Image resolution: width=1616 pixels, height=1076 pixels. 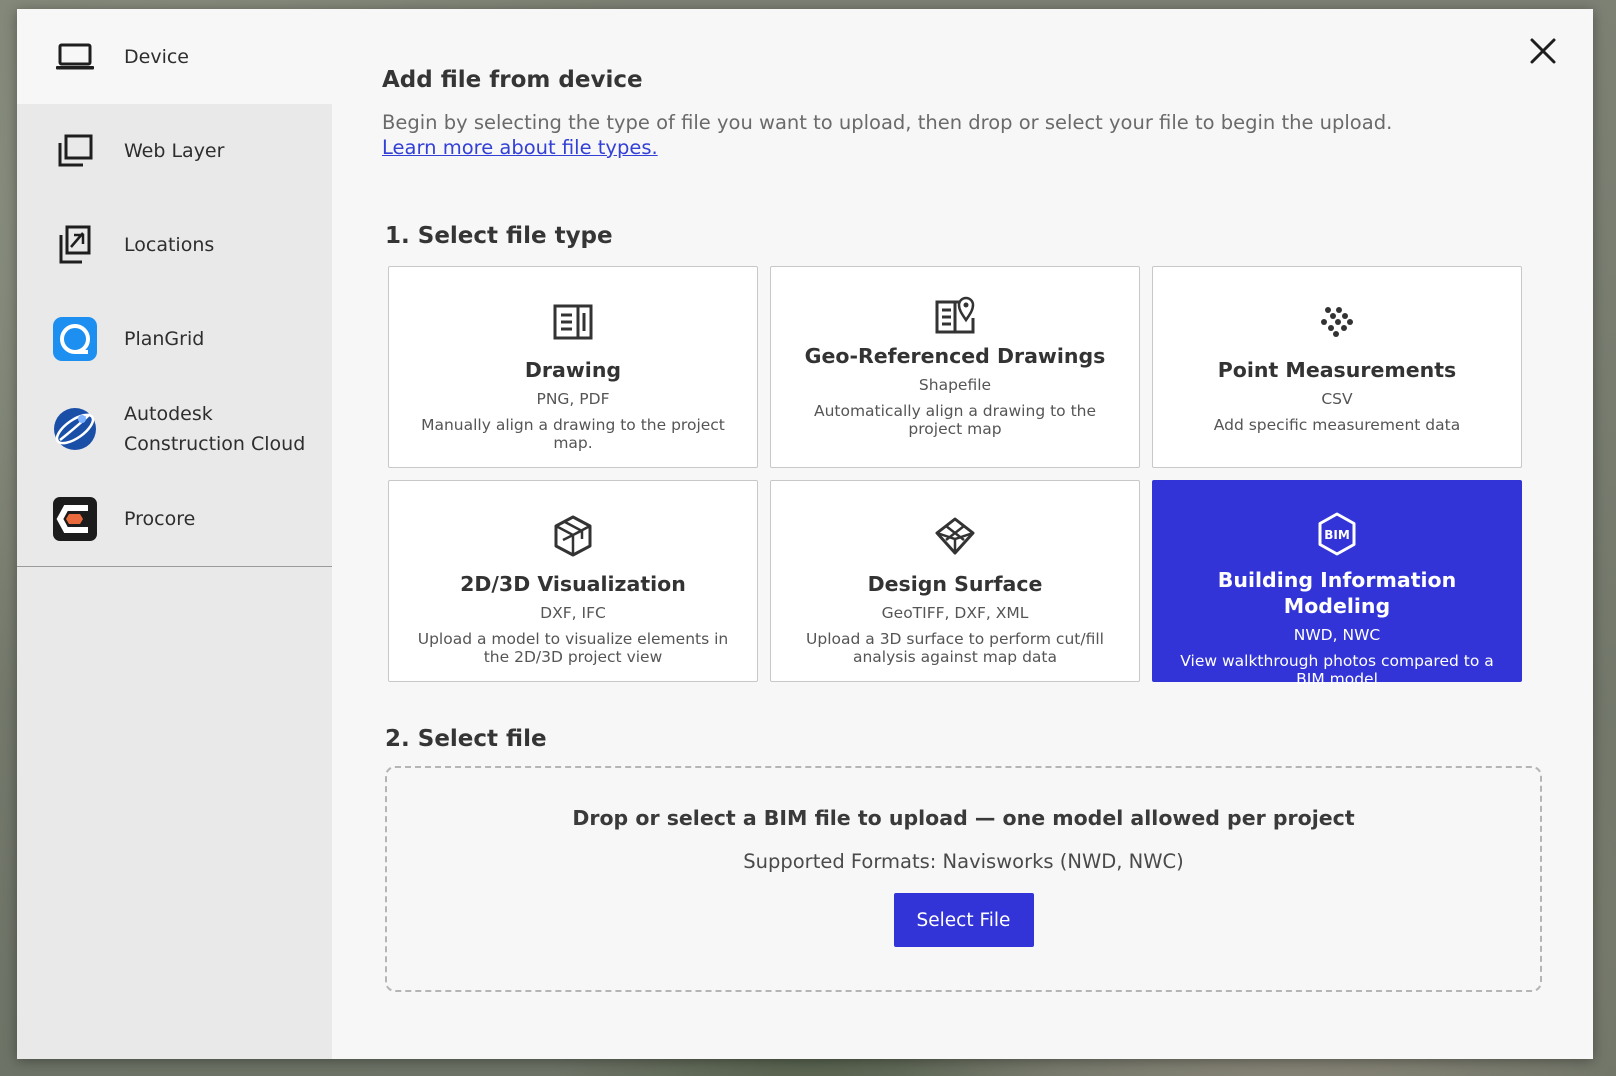 What do you see at coordinates (75, 429) in the screenshot?
I see `autodesk-logo-icon` at bounding box center [75, 429].